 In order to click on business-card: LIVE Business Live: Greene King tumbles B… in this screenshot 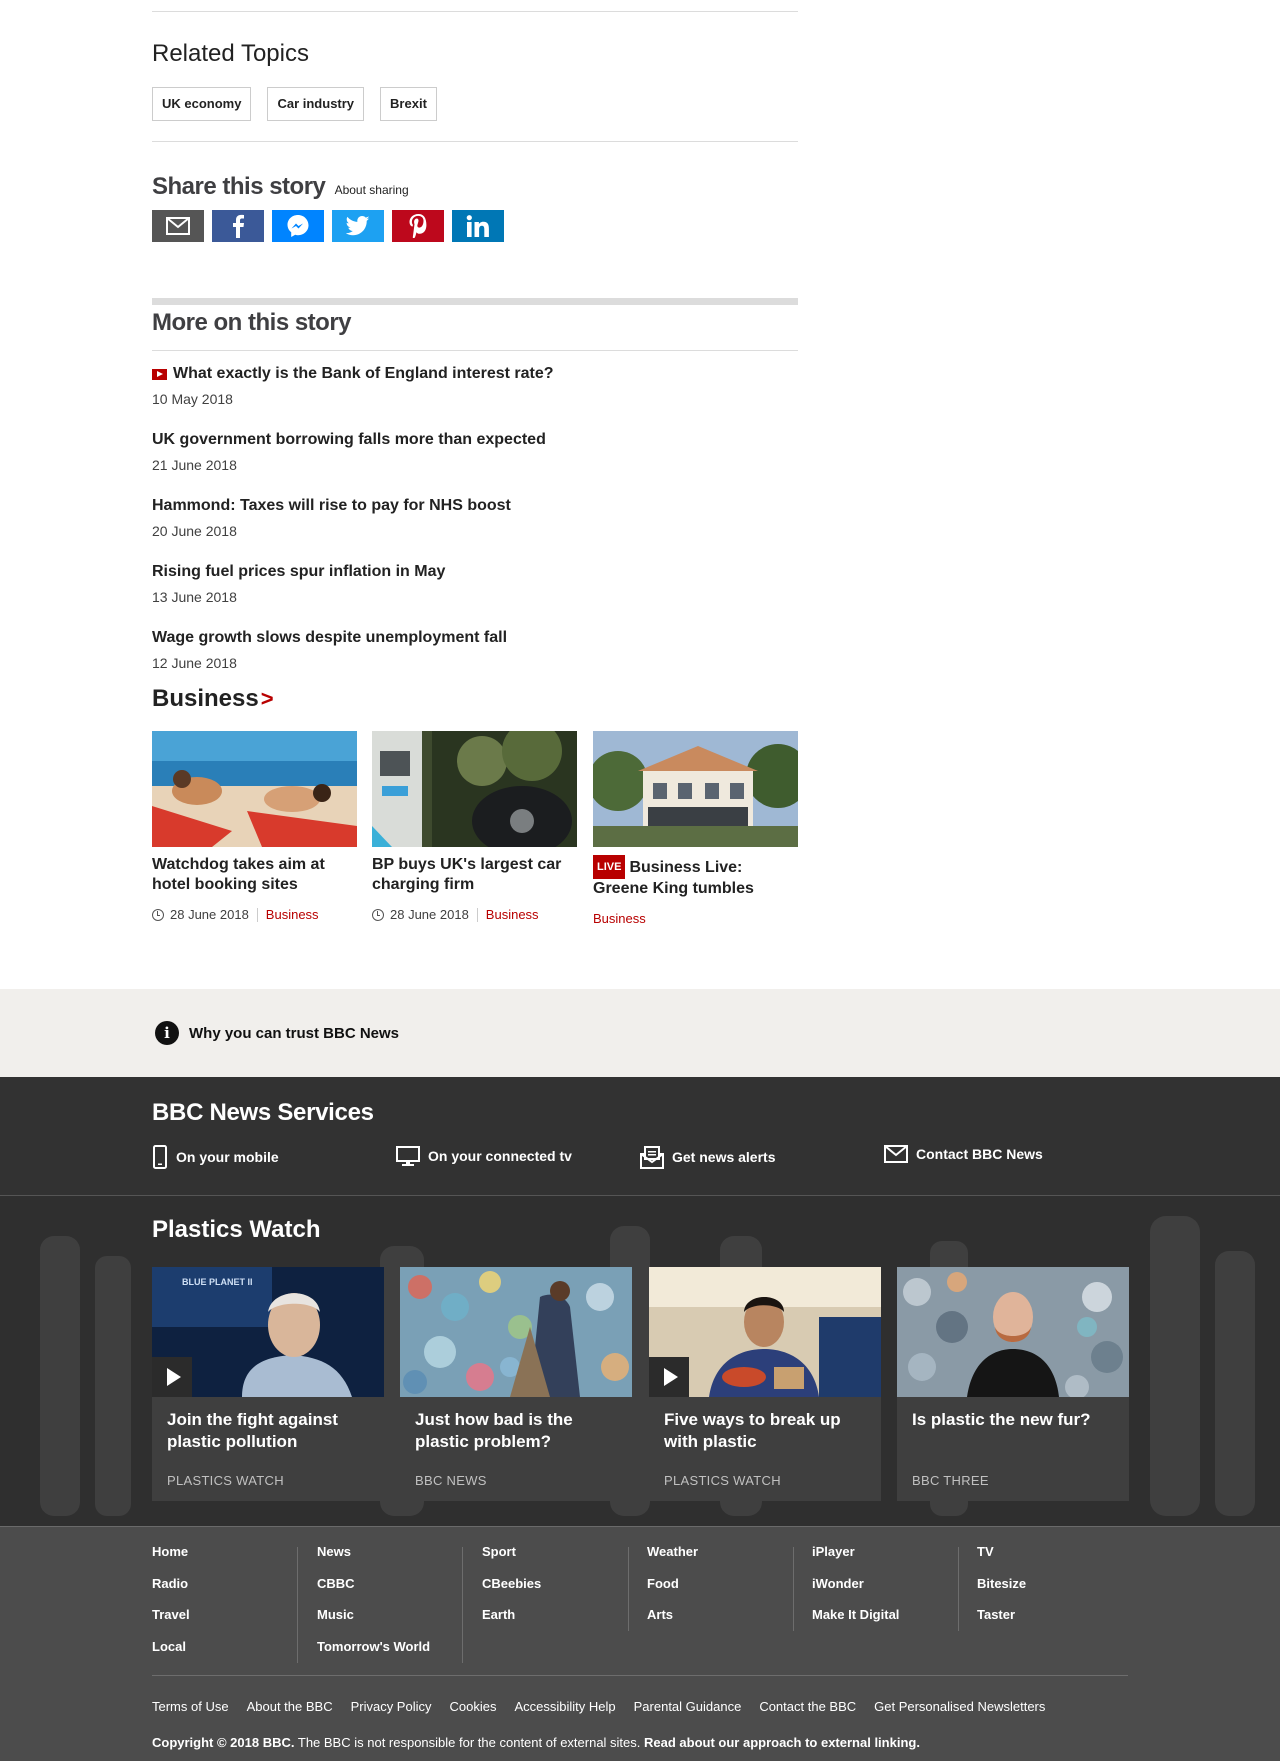, I will do `click(695, 828)`.